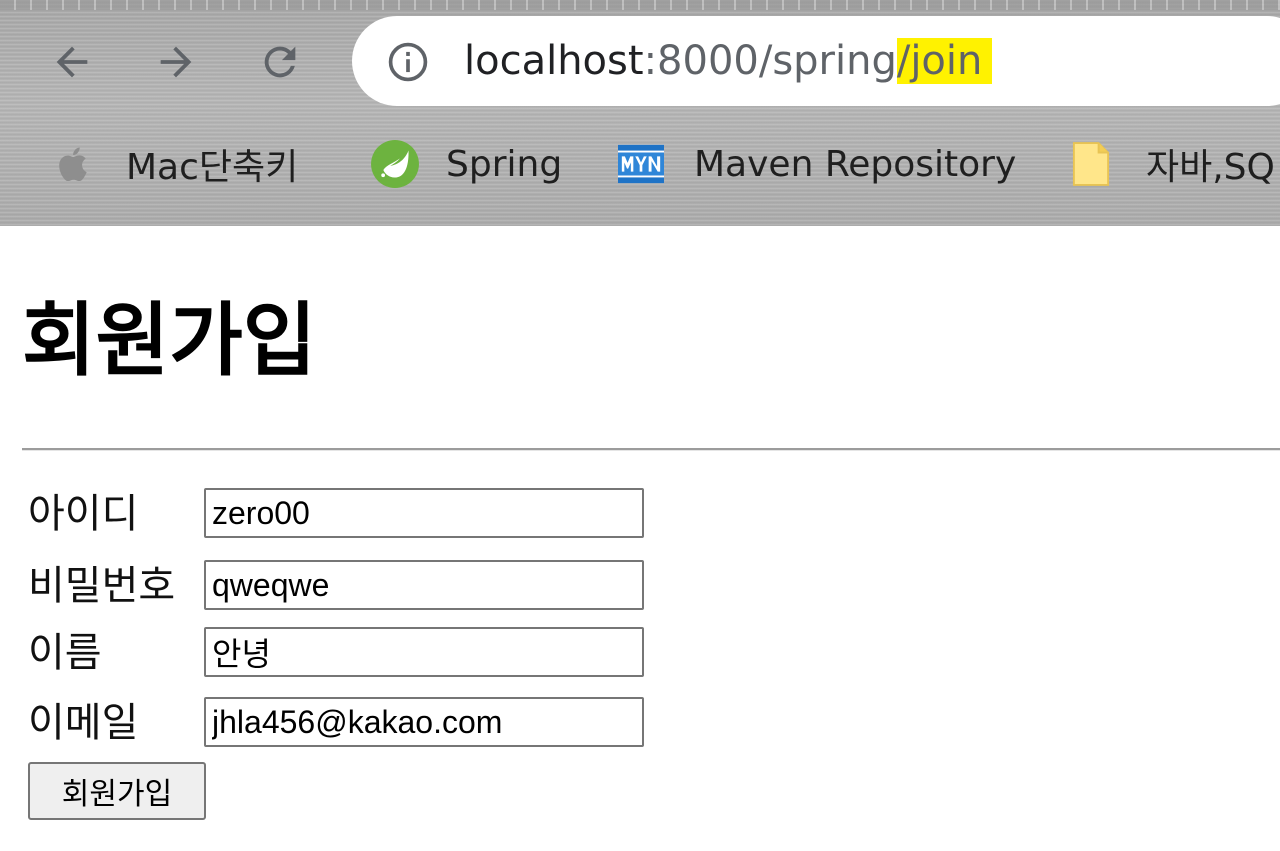  I want to click on bookmarks-bar: Mac단축키 Spring Maven Repository 자바,SQ, so click(640, 164).